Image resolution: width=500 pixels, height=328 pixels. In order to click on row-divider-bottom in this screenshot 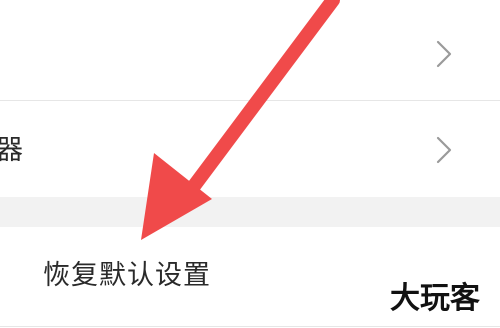, I will do `click(250, 326)`.